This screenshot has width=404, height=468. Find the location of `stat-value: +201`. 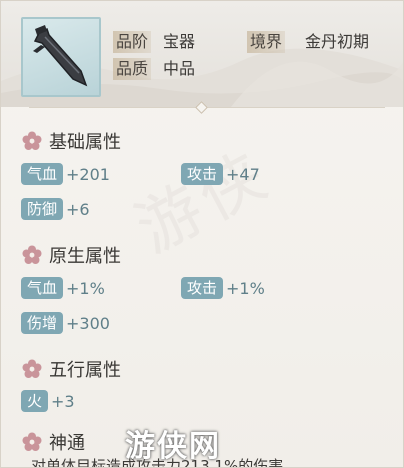

stat-value: +201 is located at coordinates (88, 174).